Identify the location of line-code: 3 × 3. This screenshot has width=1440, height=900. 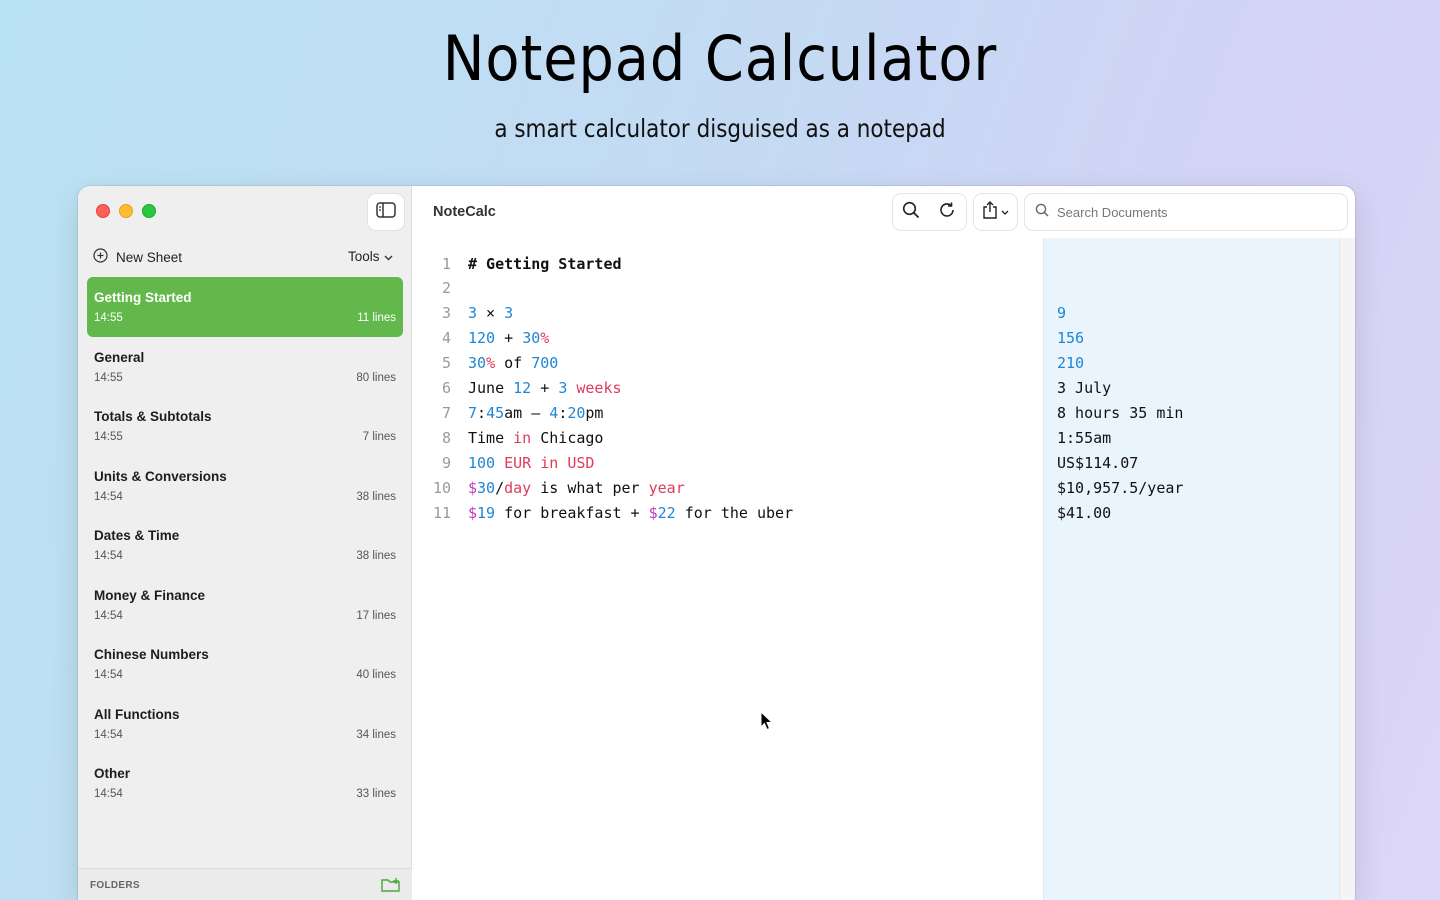
(490, 313).